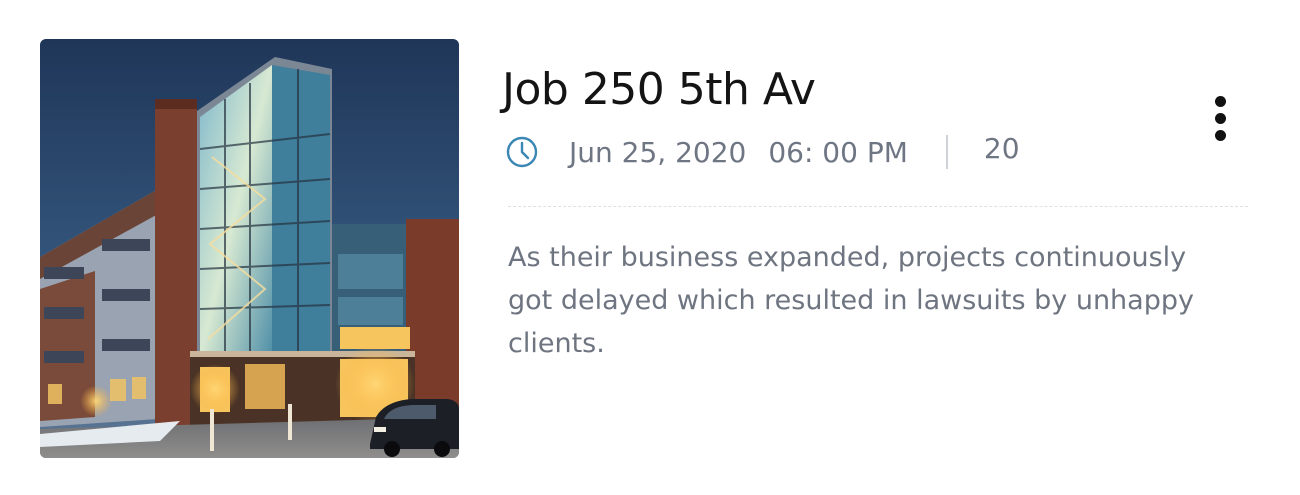 The height and width of the screenshot is (495, 1300). What do you see at coordinates (878, 206) in the screenshot?
I see `dashed-divider` at bounding box center [878, 206].